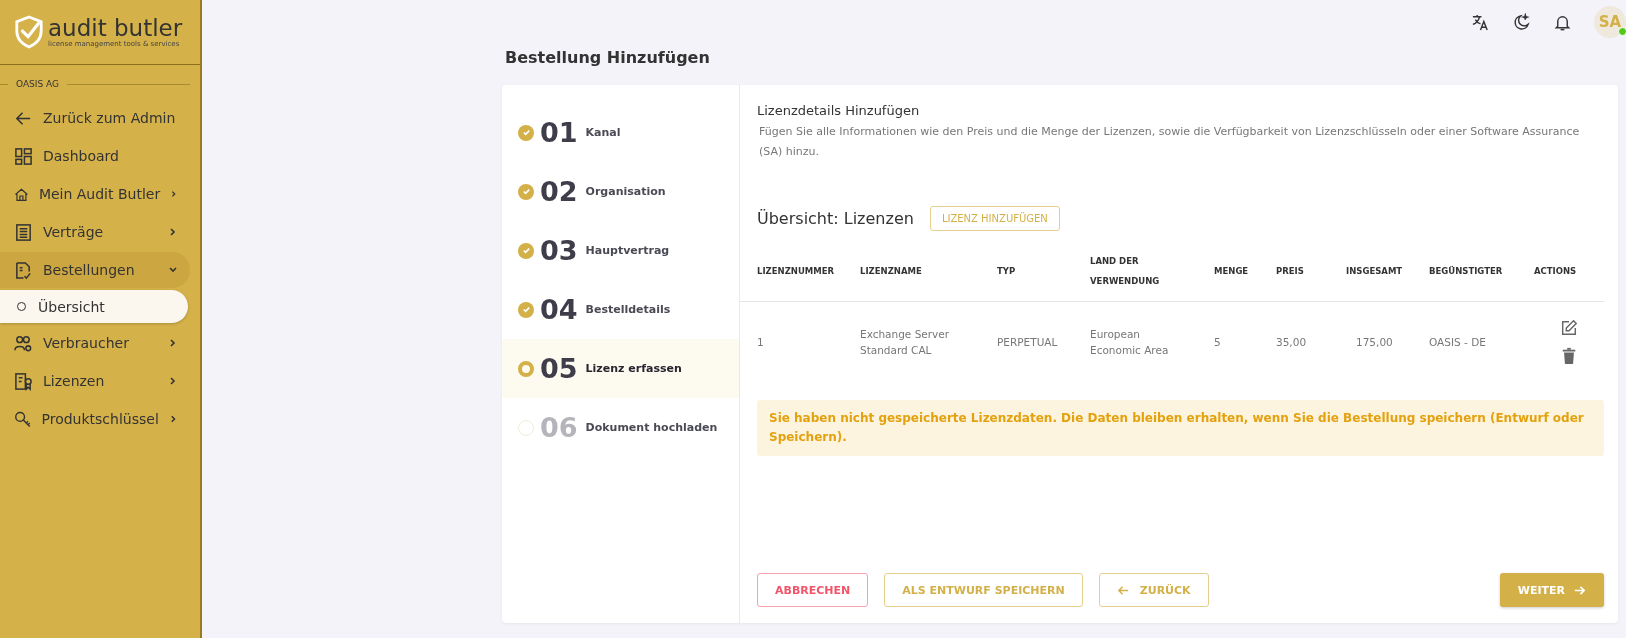 The height and width of the screenshot is (638, 1626). What do you see at coordinates (23, 156) in the screenshot?
I see `dashboard-icon` at bounding box center [23, 156].